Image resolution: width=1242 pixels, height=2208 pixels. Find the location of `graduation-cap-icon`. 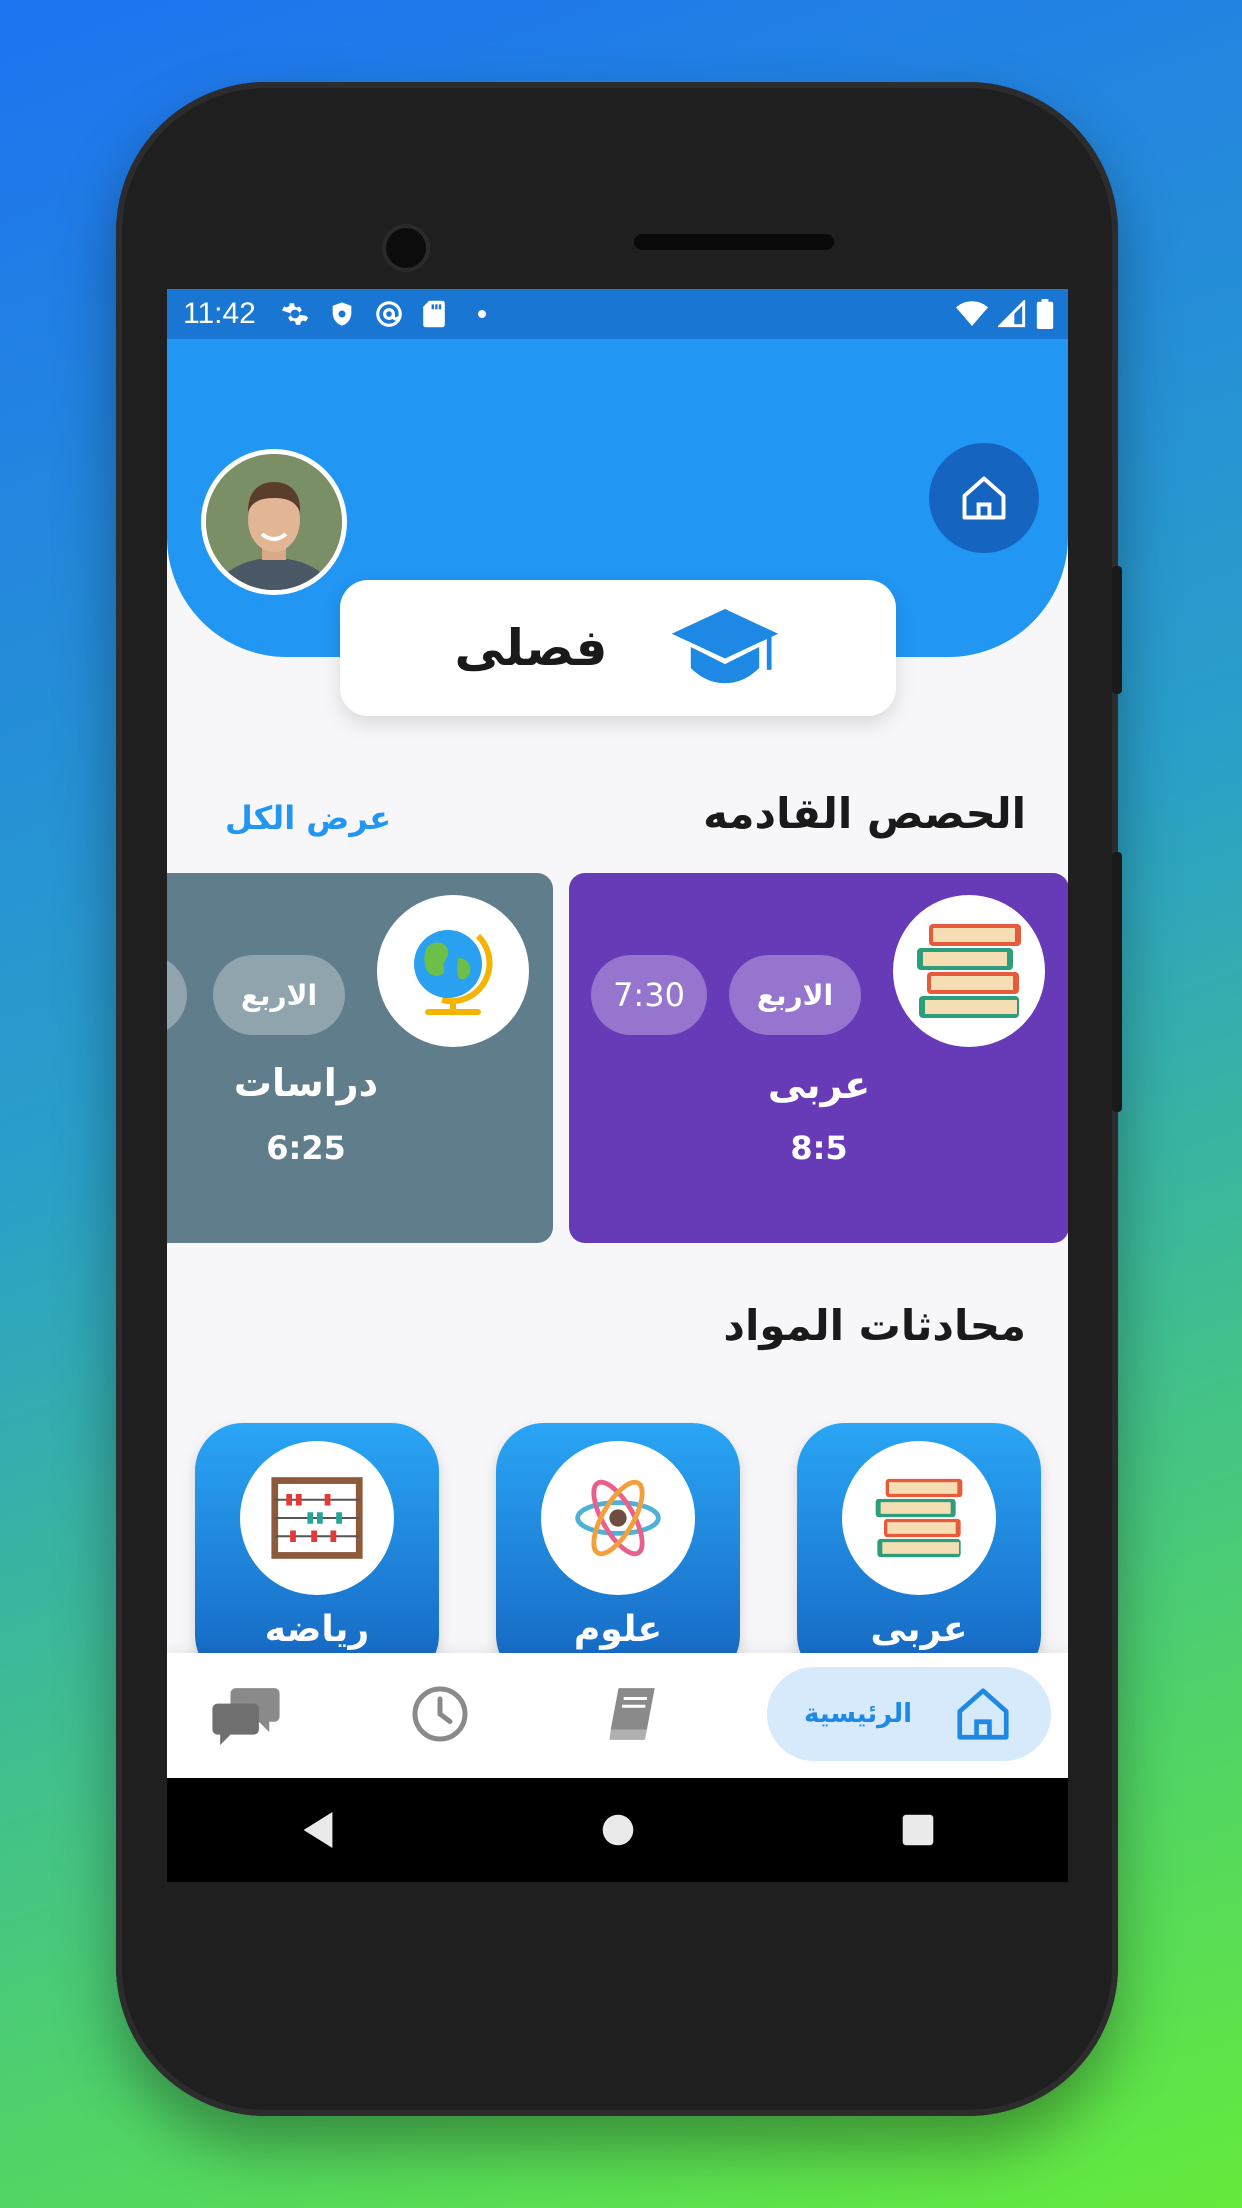

graduation-cap-icon is located at coordinates (724, 646).